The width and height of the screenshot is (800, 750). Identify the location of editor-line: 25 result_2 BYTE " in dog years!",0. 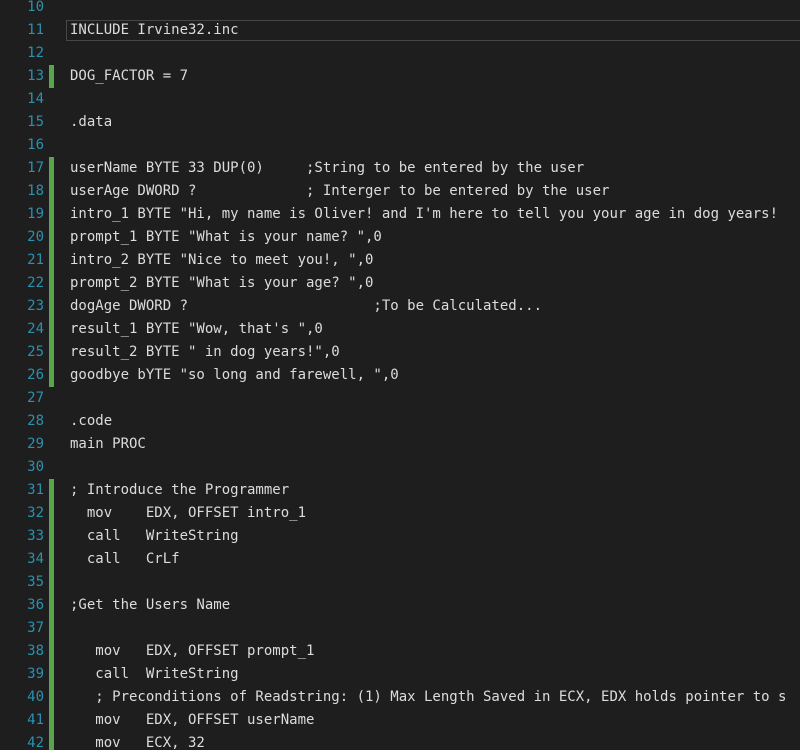
(400, 352).